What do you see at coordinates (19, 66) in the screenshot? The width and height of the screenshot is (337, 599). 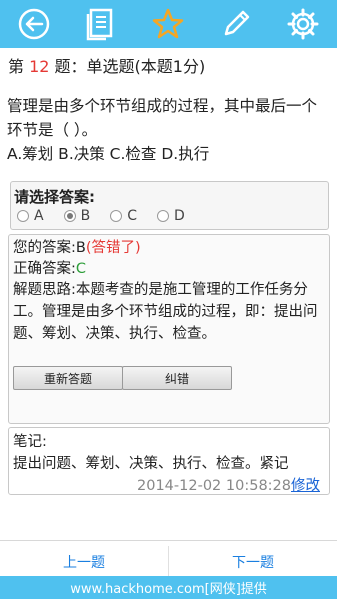 I see `question-prefix: 第` at bounding box center [19, 66].